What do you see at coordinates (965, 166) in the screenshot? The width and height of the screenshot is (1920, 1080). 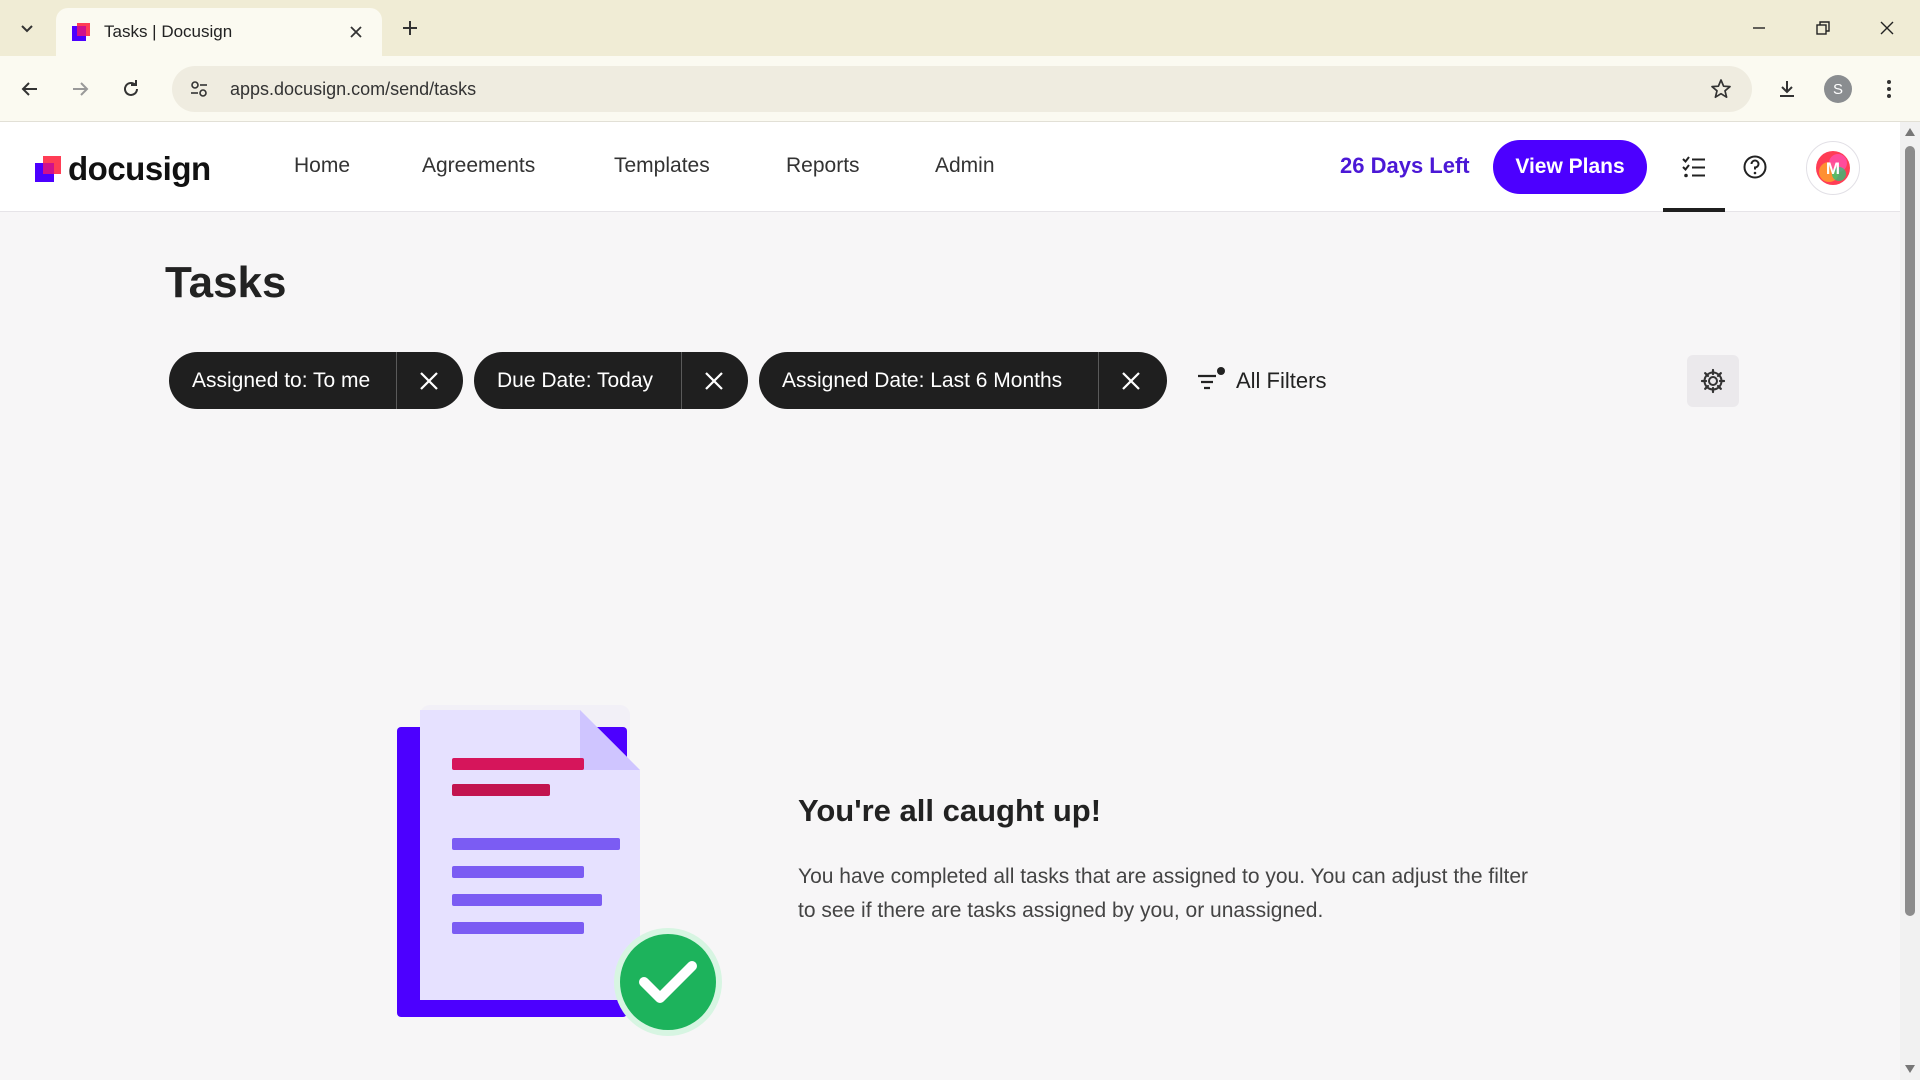 I see `nav-admin: Admin` at bounding box center [965, 166].